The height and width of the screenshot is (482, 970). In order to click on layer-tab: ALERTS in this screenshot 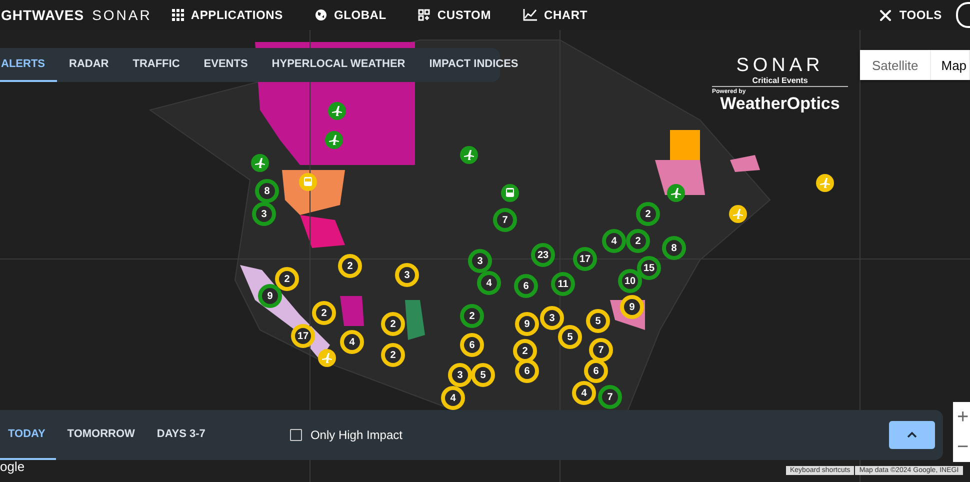, I will do `click(28, 65)`.